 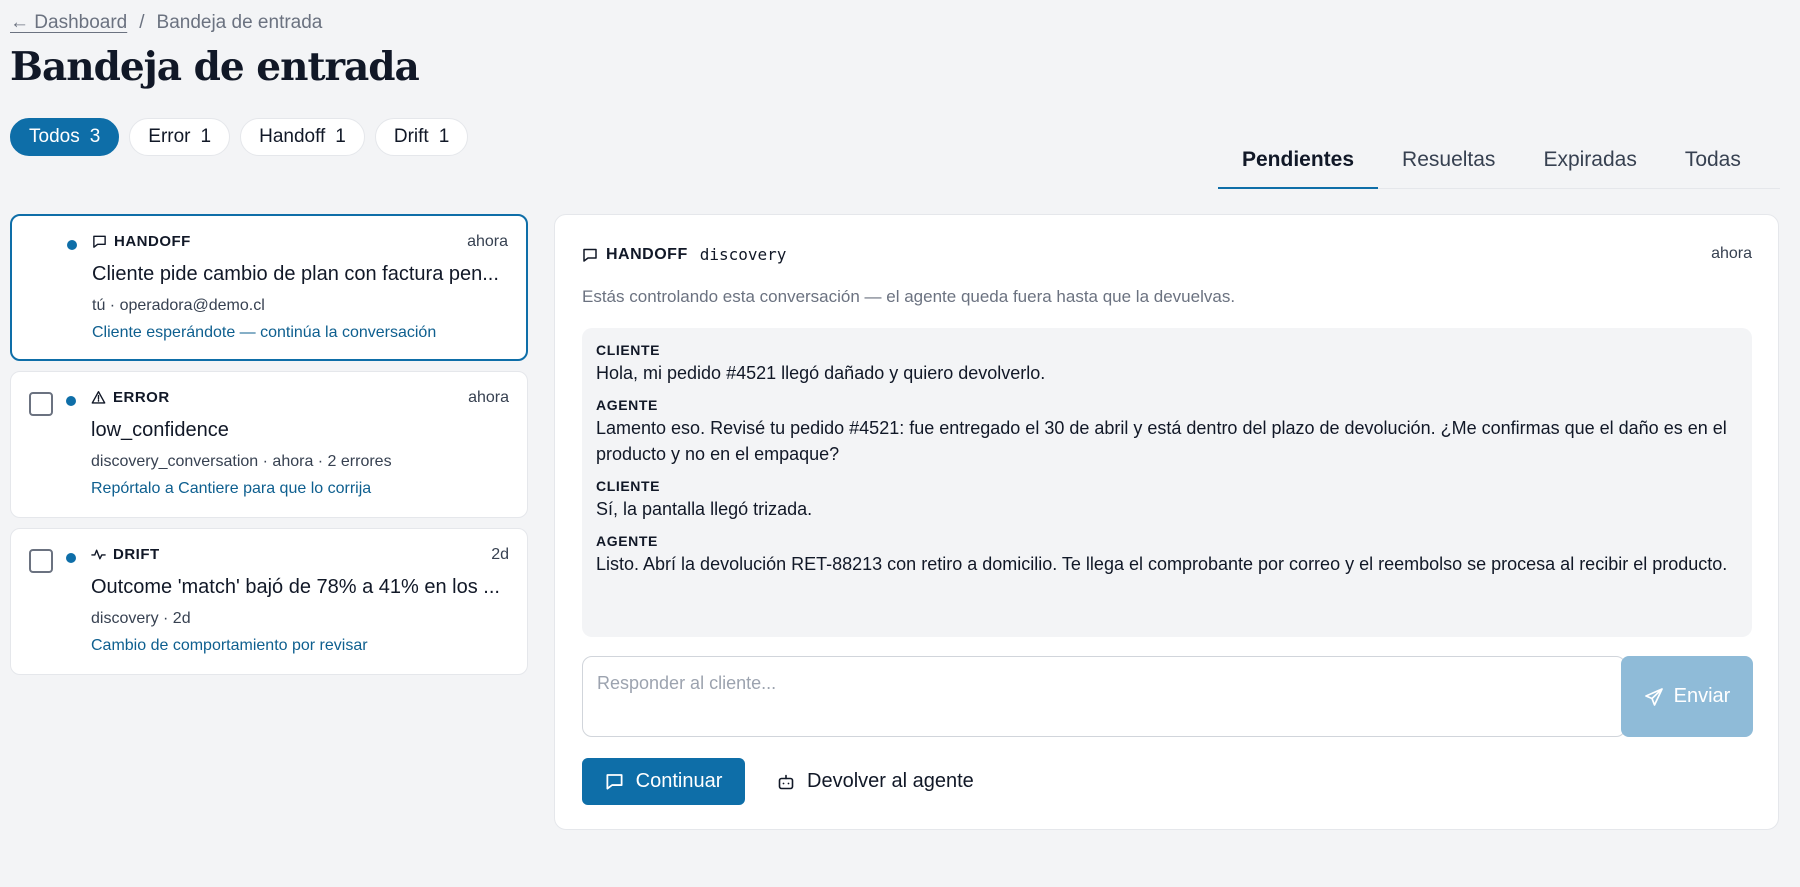 I want to click on detail-header: HANDOFF discovery, so click(x=684, y=254).